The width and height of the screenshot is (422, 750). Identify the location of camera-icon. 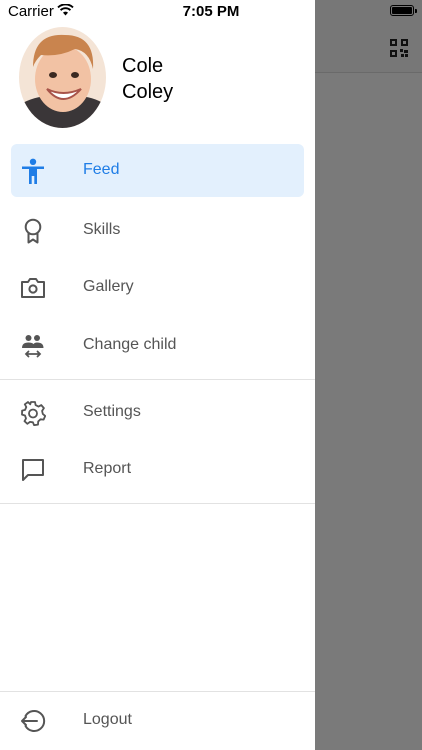
(33, 288).